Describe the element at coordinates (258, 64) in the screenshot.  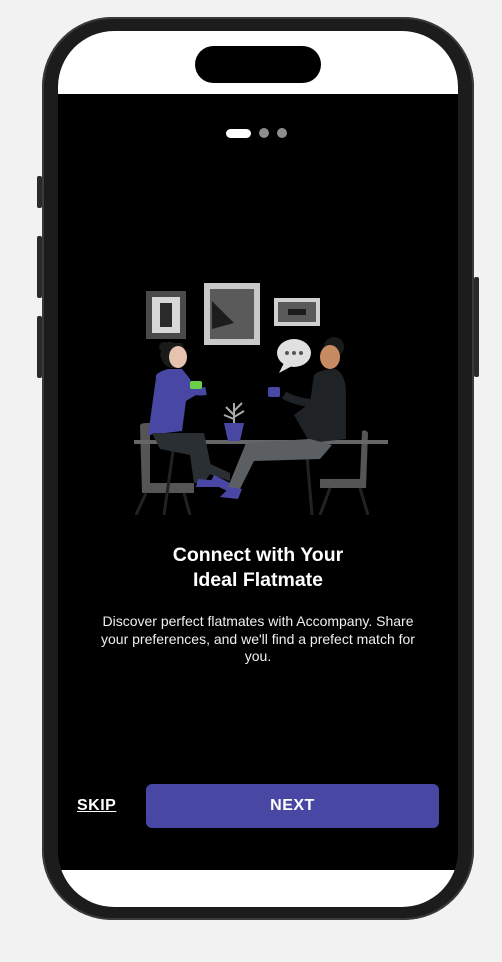
I see `dynamic-island` at that location.